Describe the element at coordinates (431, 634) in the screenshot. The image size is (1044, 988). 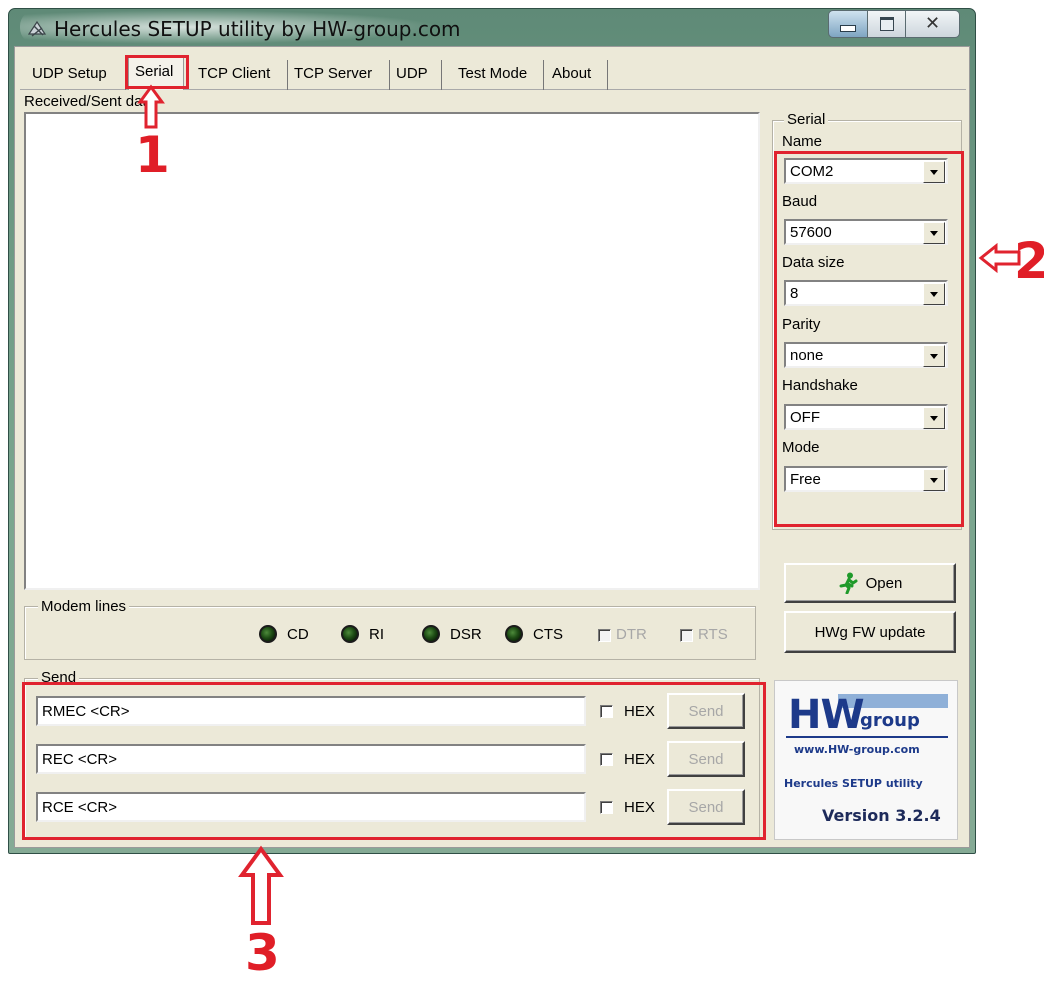
I see `dsr-led` at that location.